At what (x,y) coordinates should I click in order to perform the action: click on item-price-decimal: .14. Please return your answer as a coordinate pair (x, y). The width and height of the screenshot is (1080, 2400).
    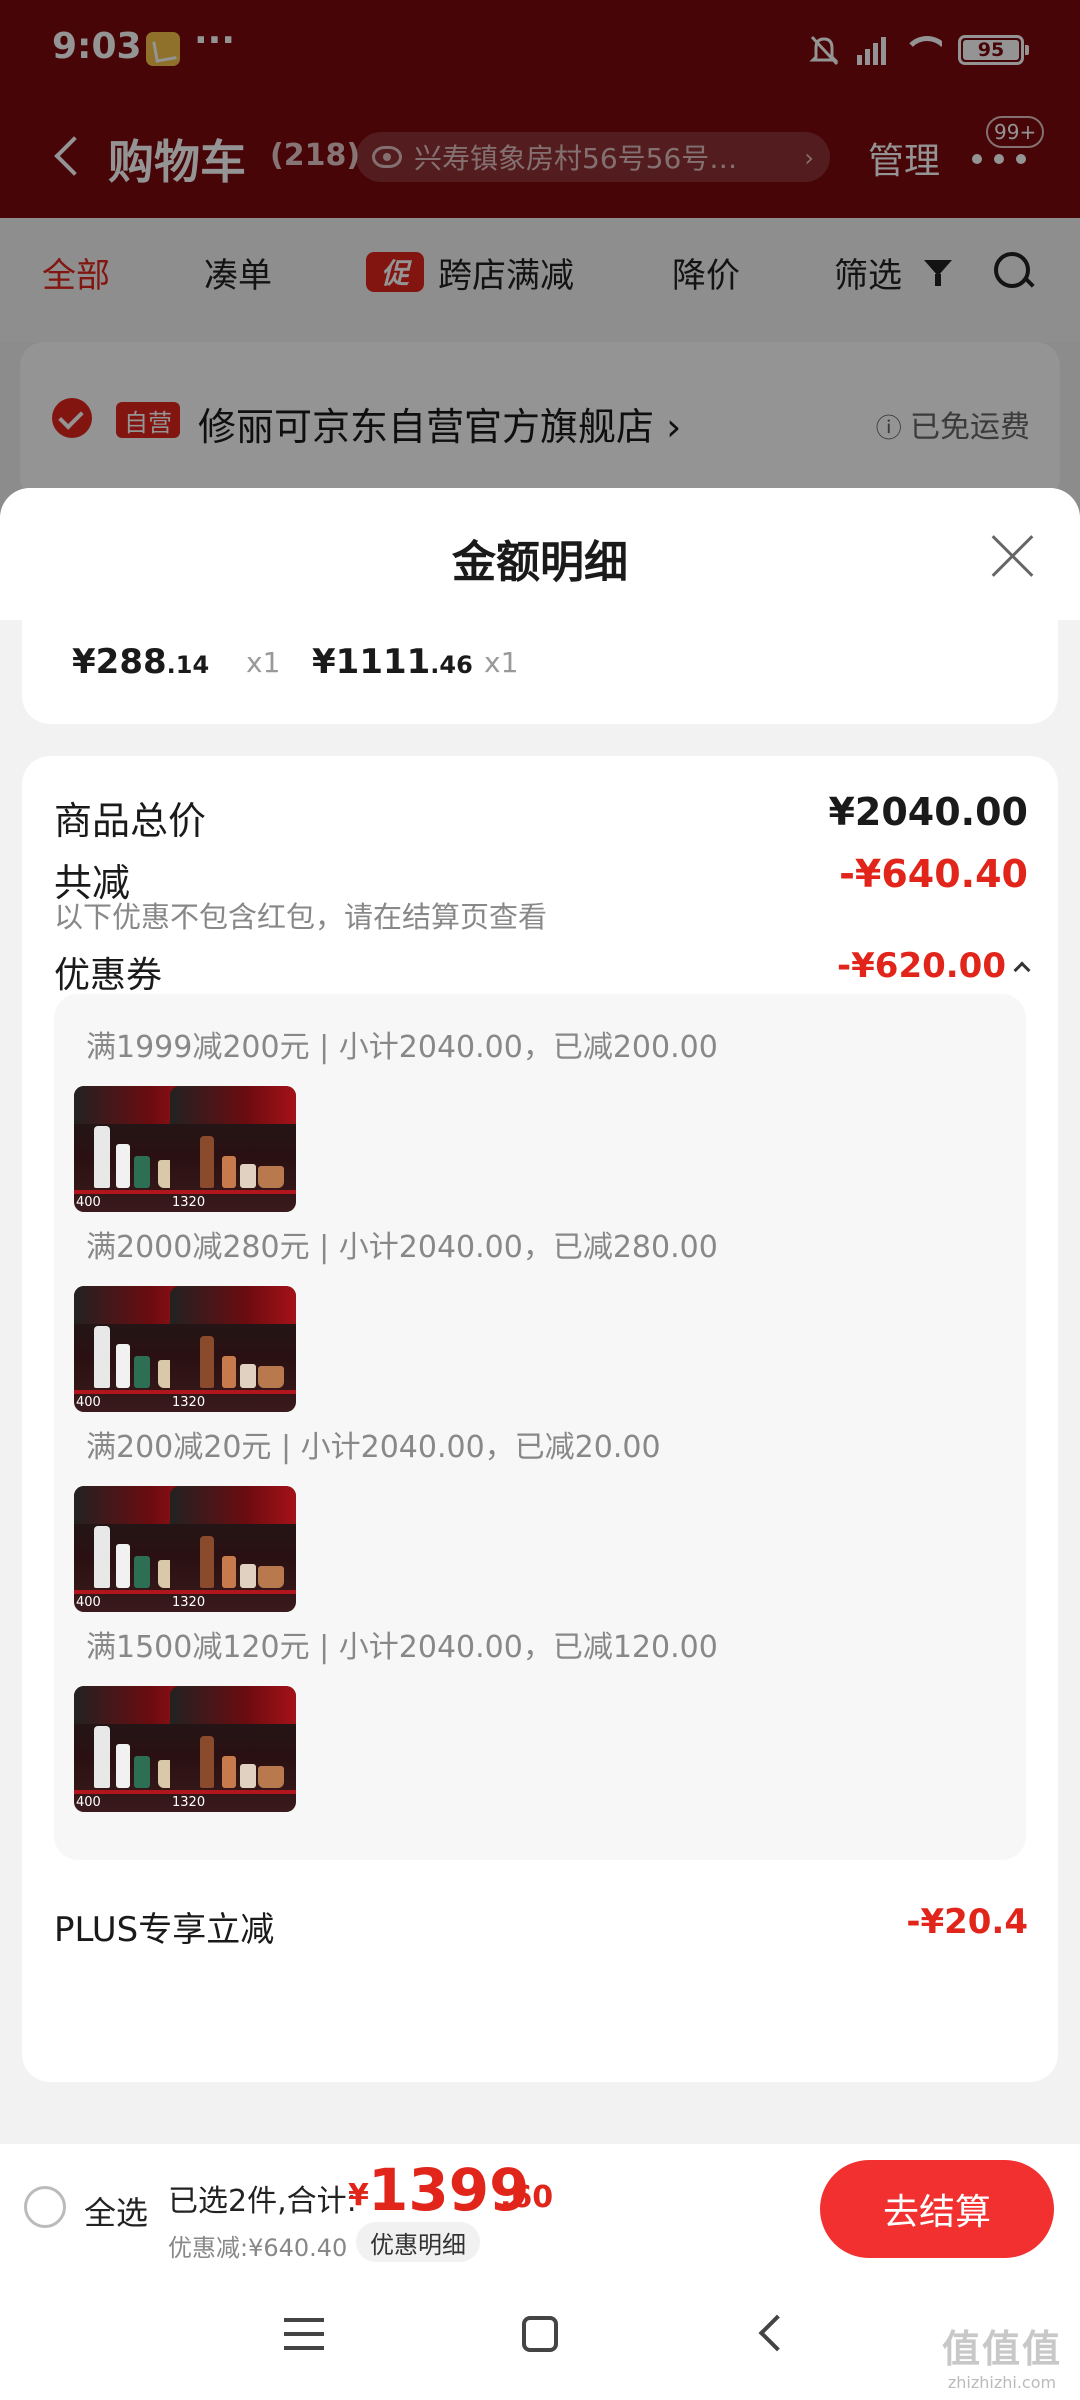
    Looking at the image, I should click on (188, 665).